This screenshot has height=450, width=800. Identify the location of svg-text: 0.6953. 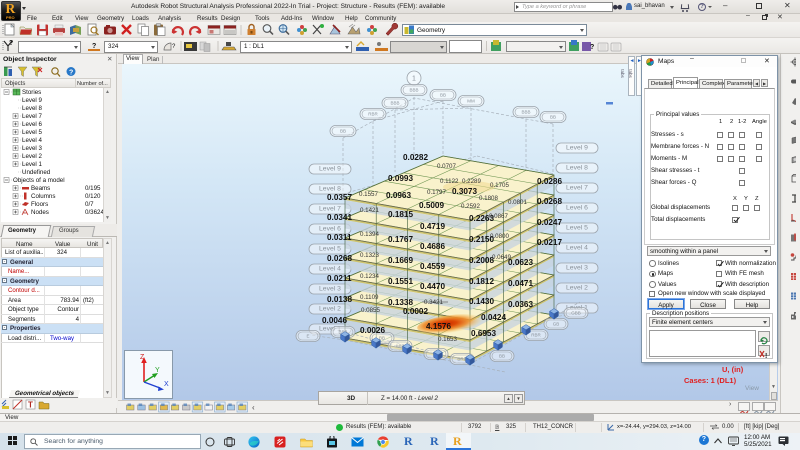
(483, 333).